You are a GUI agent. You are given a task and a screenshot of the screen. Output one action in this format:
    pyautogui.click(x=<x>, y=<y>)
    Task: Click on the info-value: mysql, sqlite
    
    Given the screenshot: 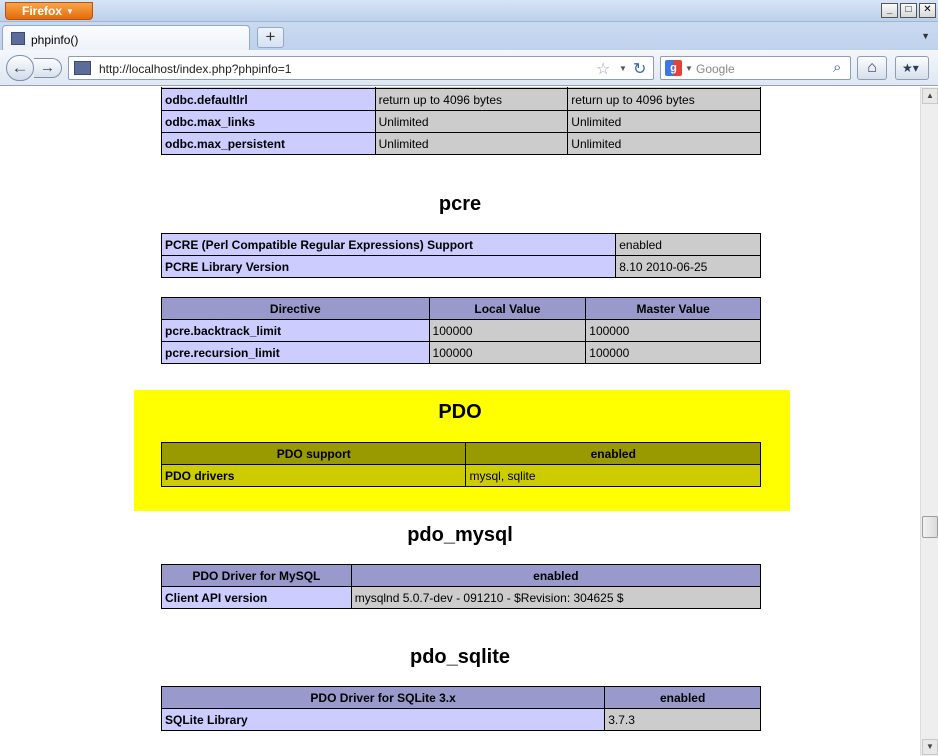 What is the action you would take?
    pyautogui.click(x=613, y=475)
    